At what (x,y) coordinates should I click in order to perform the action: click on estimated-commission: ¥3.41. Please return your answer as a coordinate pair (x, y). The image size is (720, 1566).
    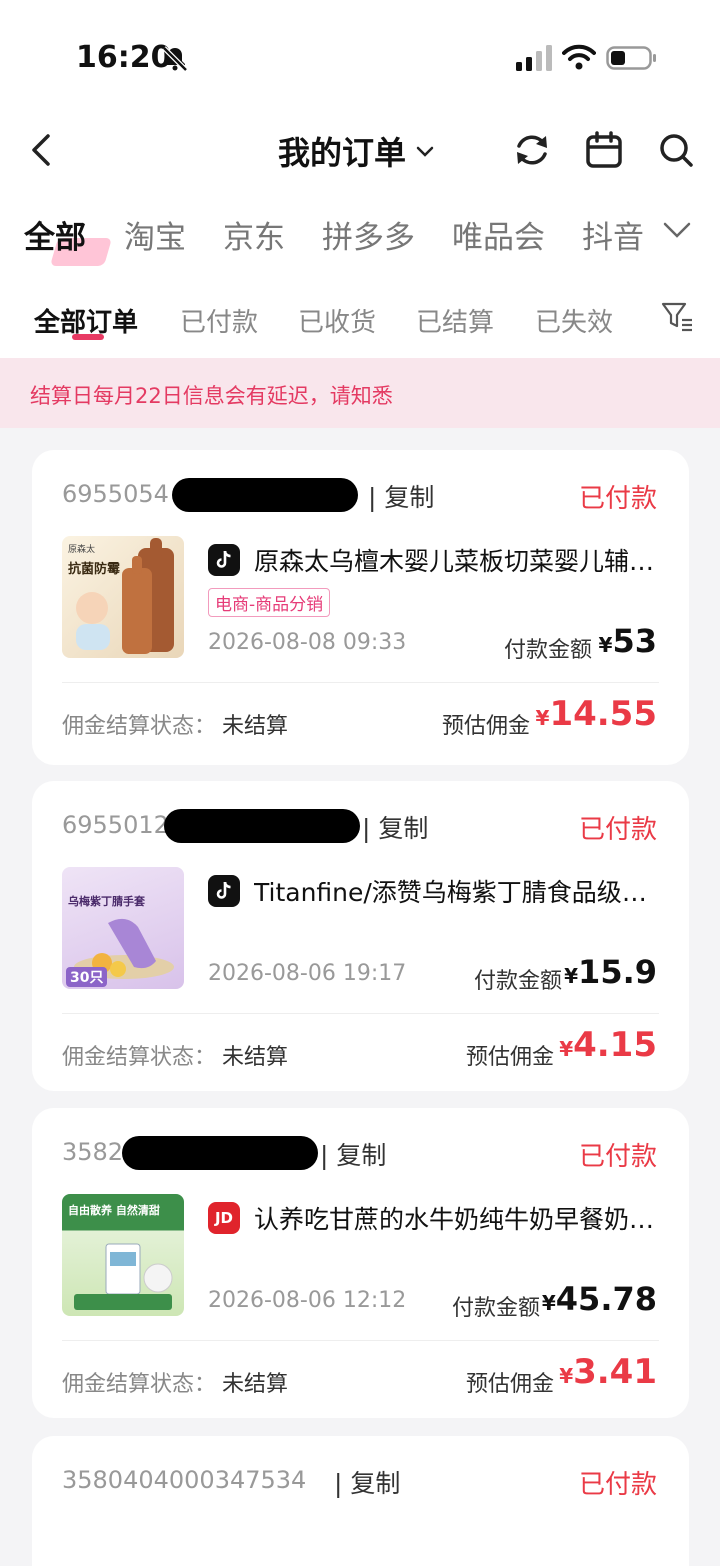
    Looking at the image, I should click on (608, 1372).